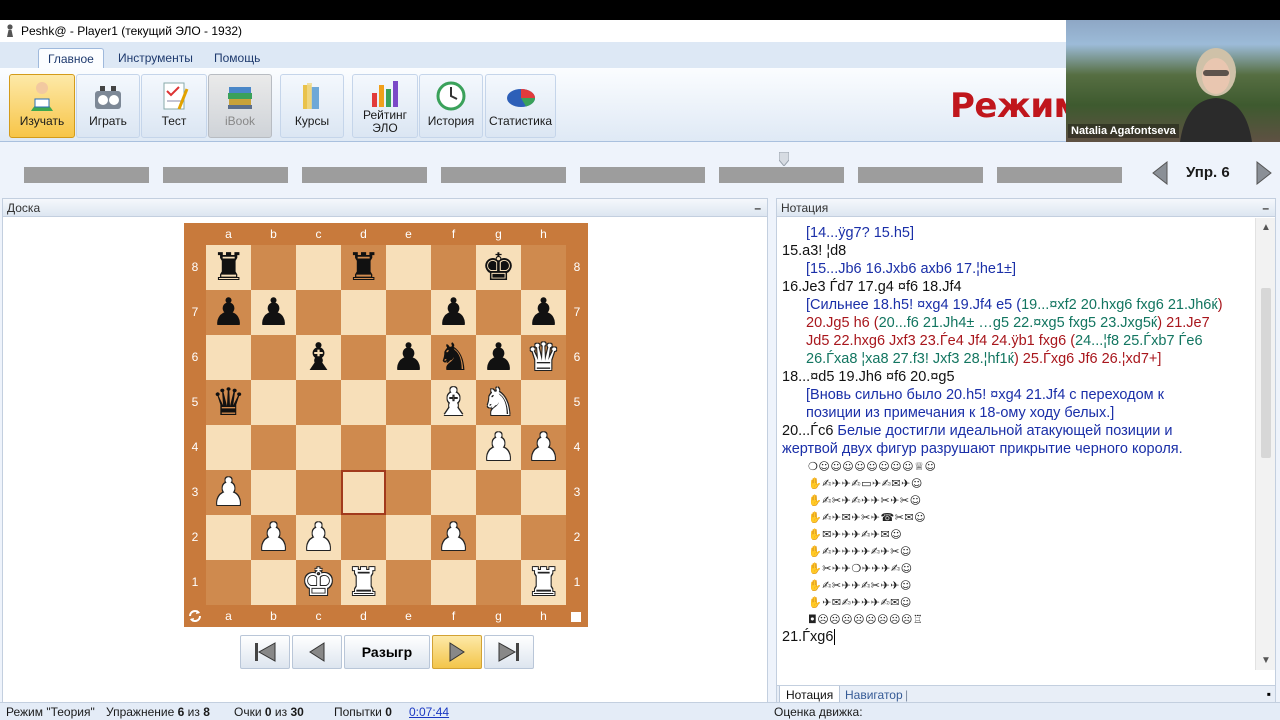 The width and height of the screenshot is (1280, 720). I want to click on white-king-icon: ♚, so click(318, 582).